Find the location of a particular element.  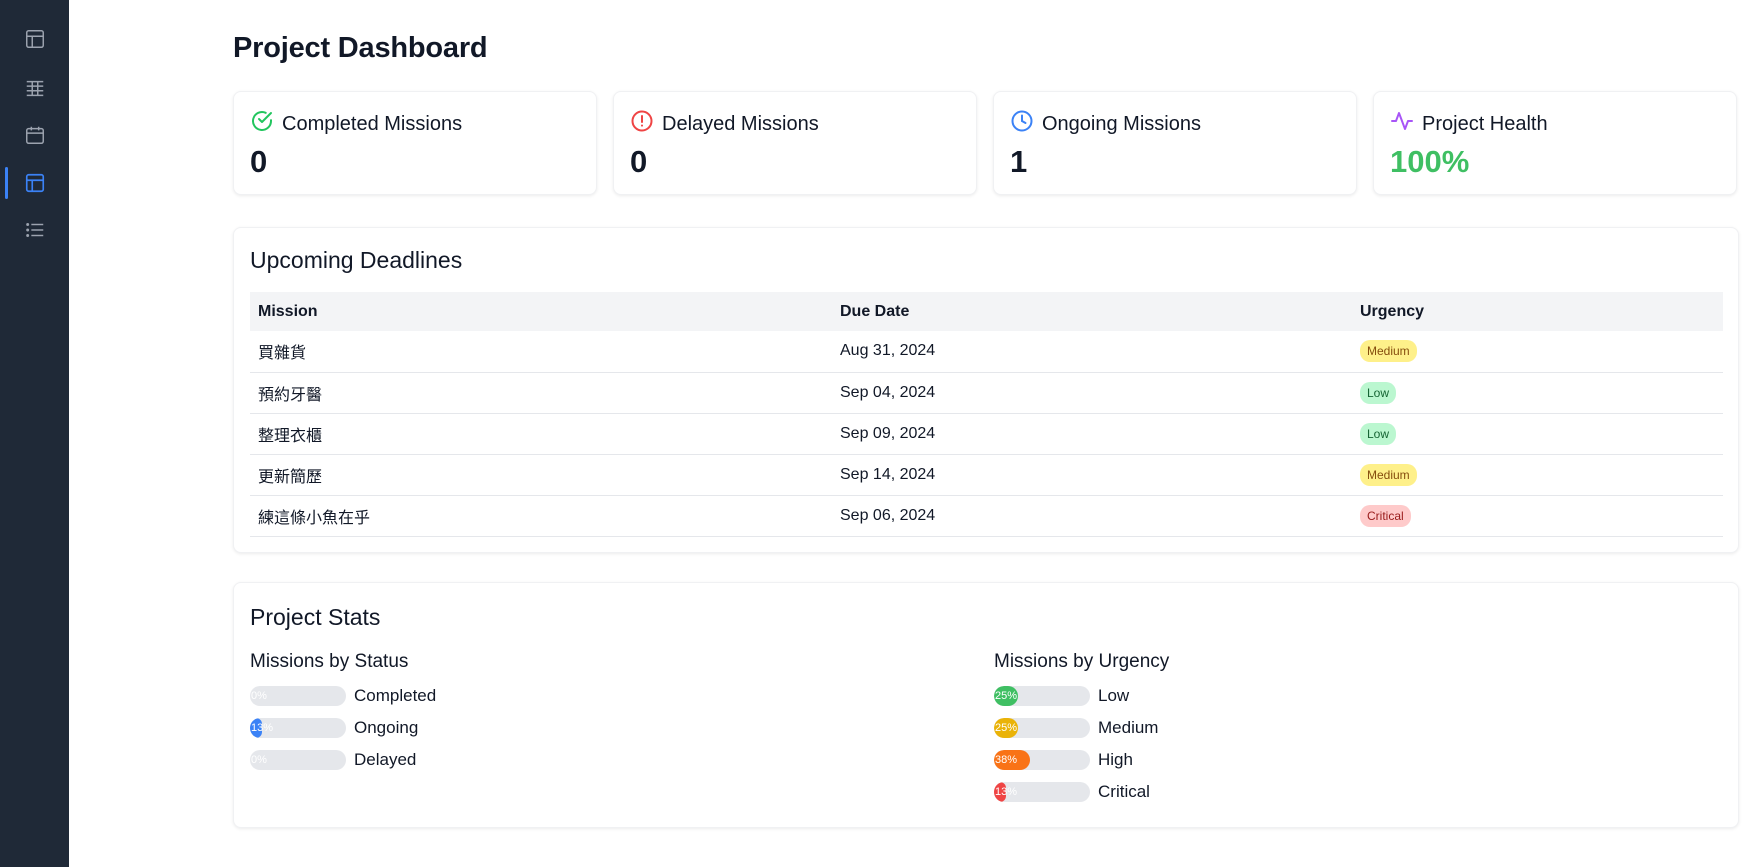

stat-card-ongoing: Ongoing Missions 1 is located at coordinates (1175, 143).